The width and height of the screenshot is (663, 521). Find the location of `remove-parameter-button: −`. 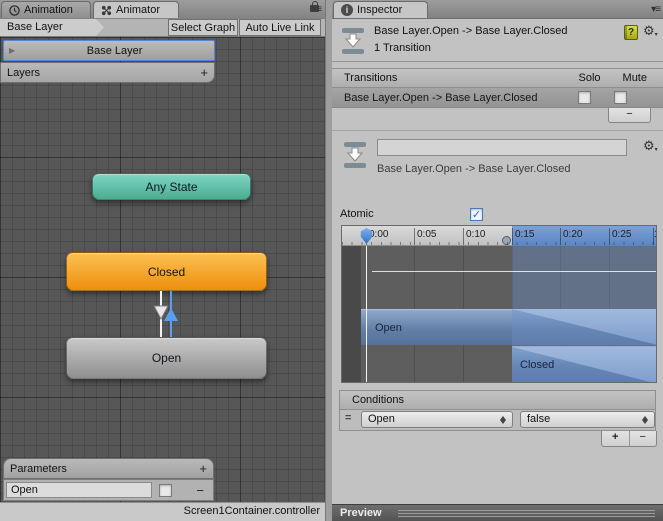

remove-parameter-button: − is located at coordinates (200, 490).